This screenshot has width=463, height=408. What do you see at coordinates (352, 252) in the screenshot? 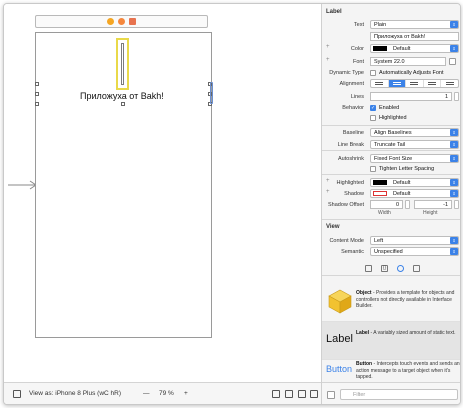
I see `semantic-row-label: Semantic` at bounding box center [352, 252].